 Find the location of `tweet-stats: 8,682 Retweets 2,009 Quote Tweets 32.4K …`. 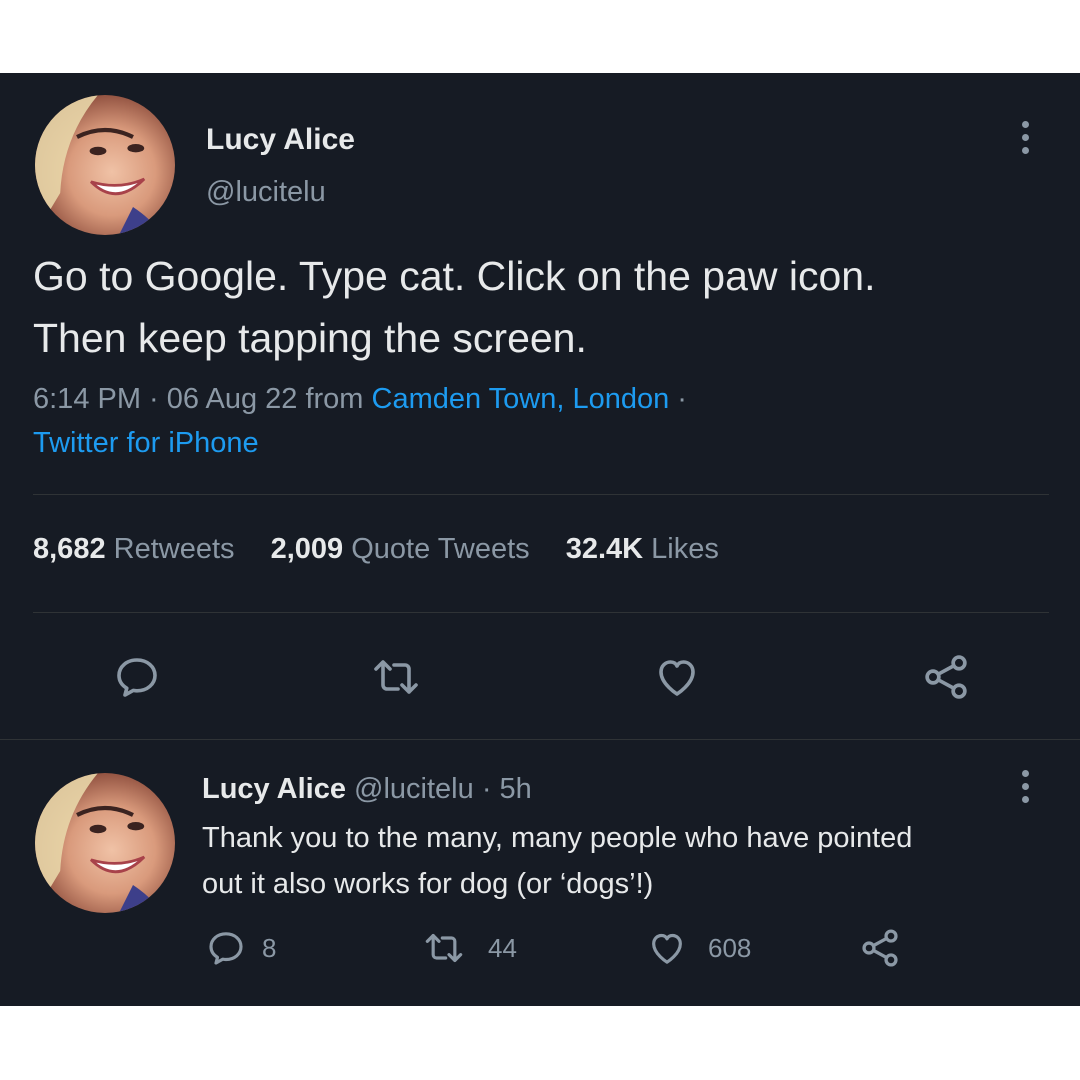

tweet-stats: 8,682 Retweets 2,009 Quote Tweets 32.4K … is located at coordinates (390, 549).